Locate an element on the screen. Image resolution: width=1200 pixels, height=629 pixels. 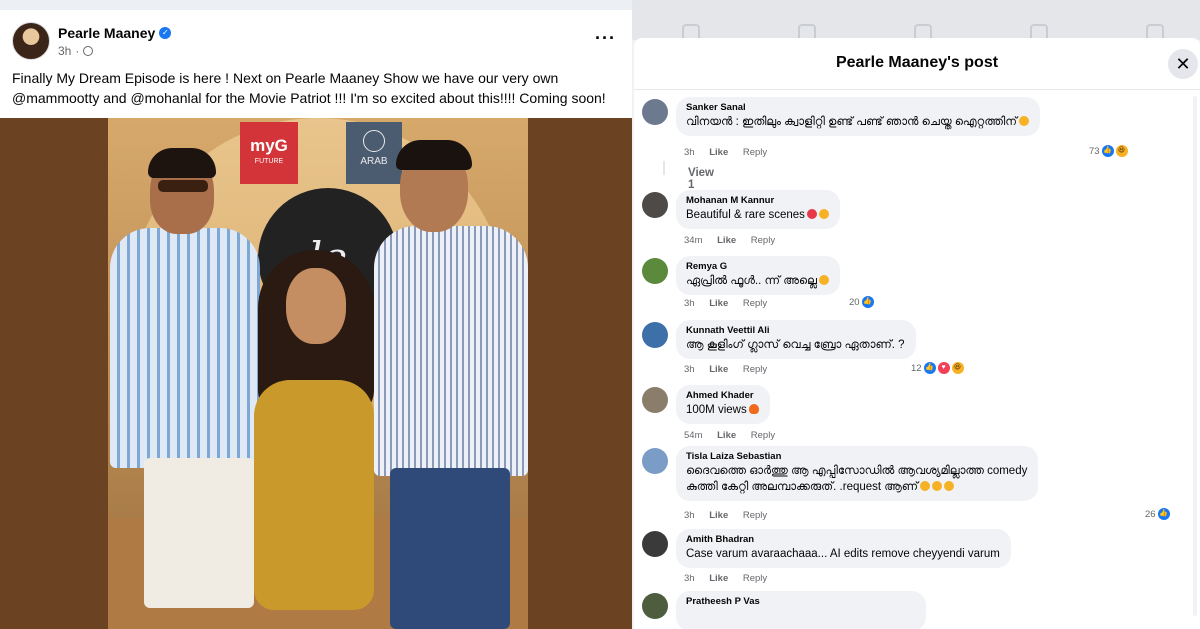
post-top-divider is located at coordinates (316, 5).